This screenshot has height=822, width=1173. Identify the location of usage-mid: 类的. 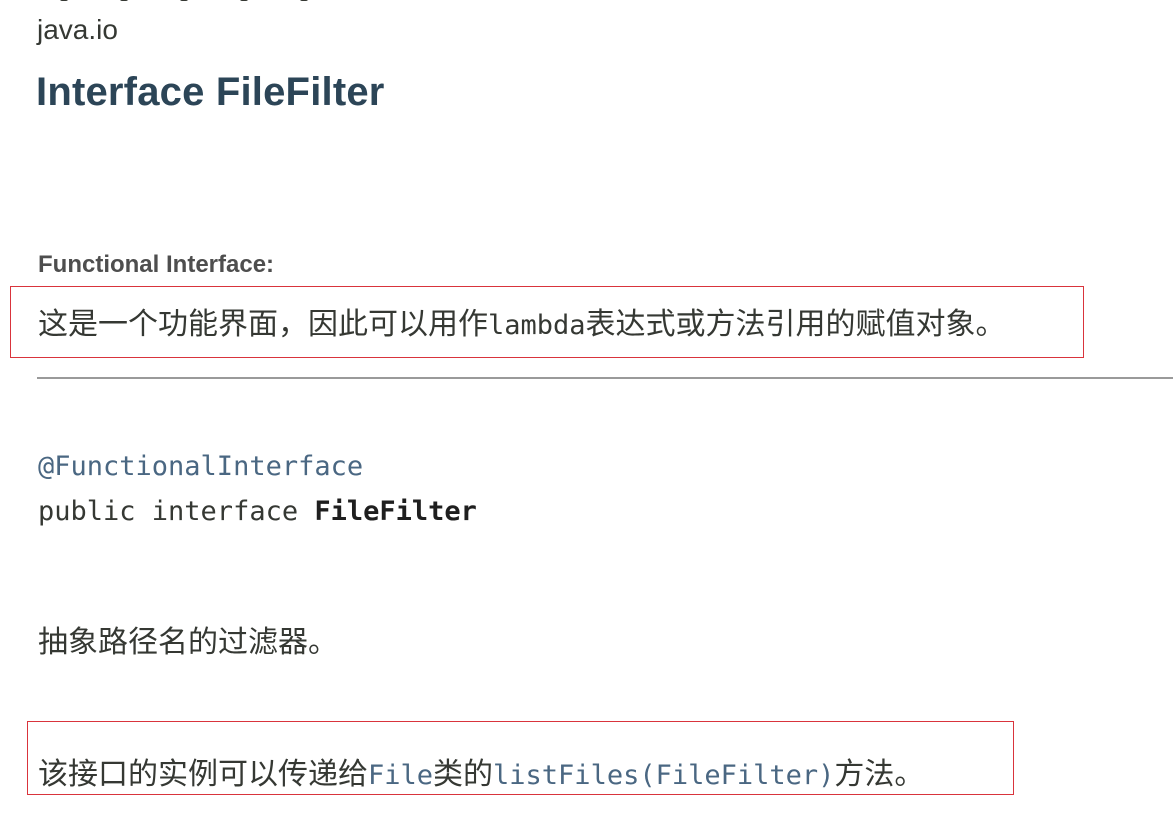
(463, 774).